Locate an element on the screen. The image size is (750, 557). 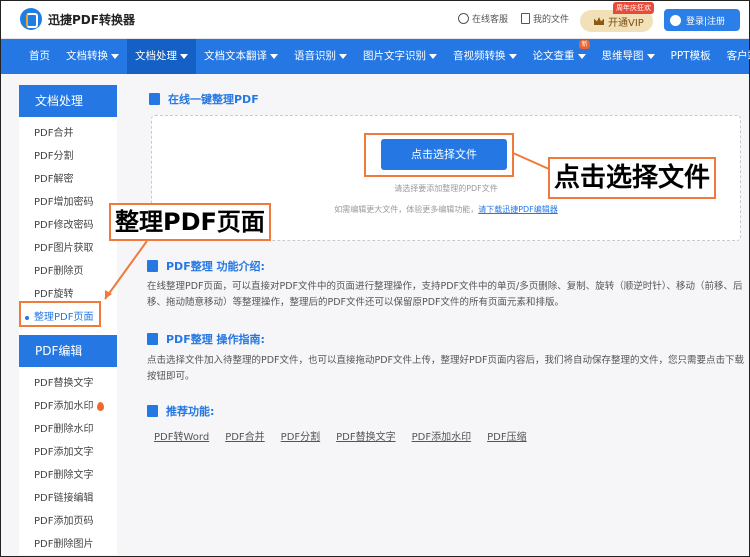
arrow-right-line is located at coordinates (531, 161).